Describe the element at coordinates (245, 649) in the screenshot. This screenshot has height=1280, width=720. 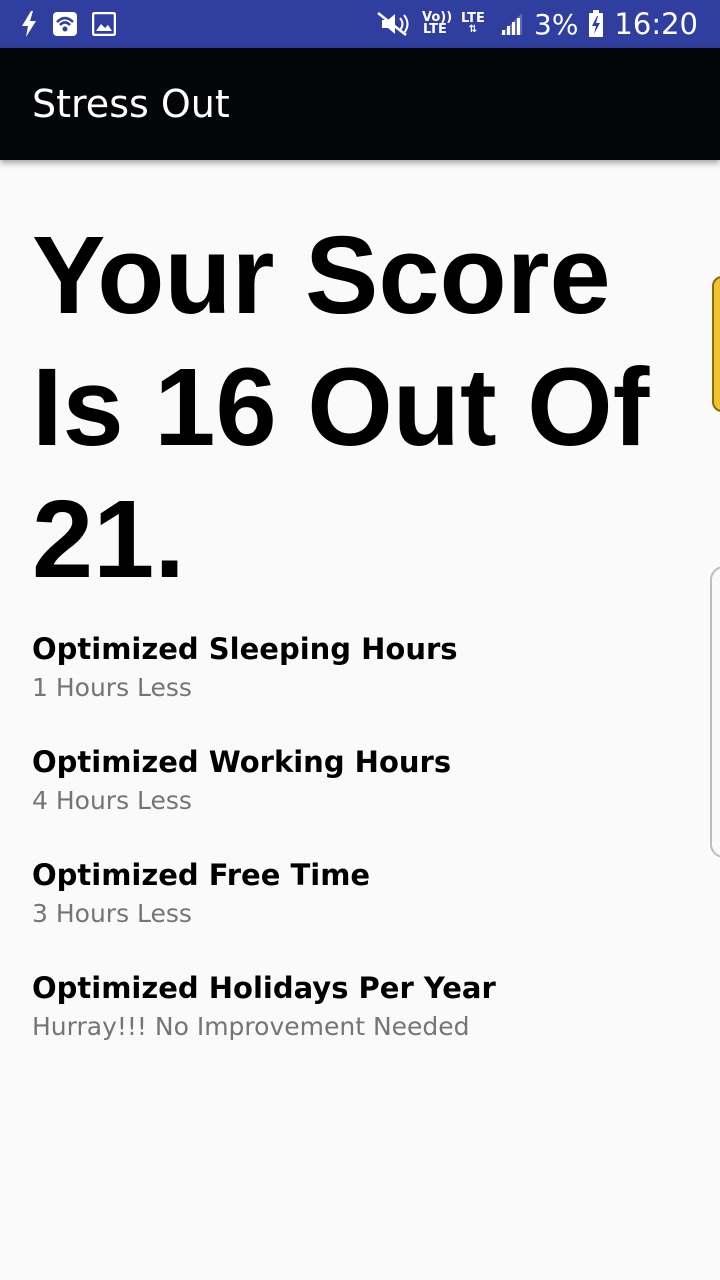
I see `result-title: Optimized Sleeping Hours` at that location.